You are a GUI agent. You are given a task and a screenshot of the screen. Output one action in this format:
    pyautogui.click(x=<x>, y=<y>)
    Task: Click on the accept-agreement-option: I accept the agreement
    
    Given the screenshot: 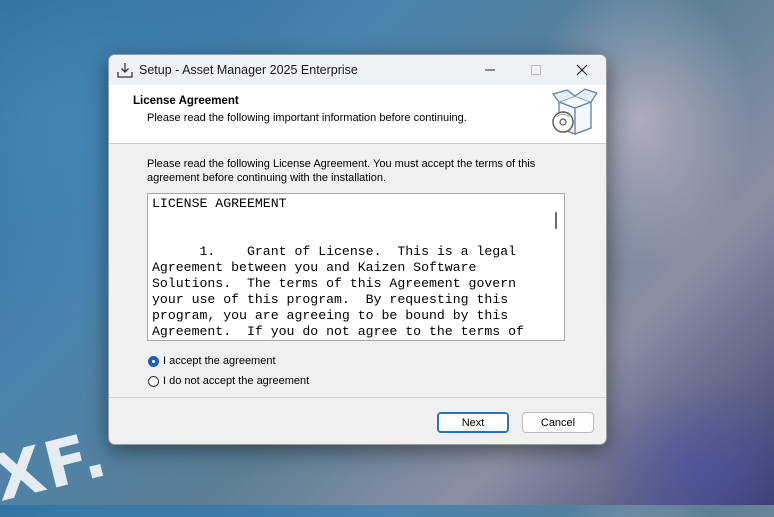 What is the action you would take?
    pyautogui.click(x=212, y=361)
    